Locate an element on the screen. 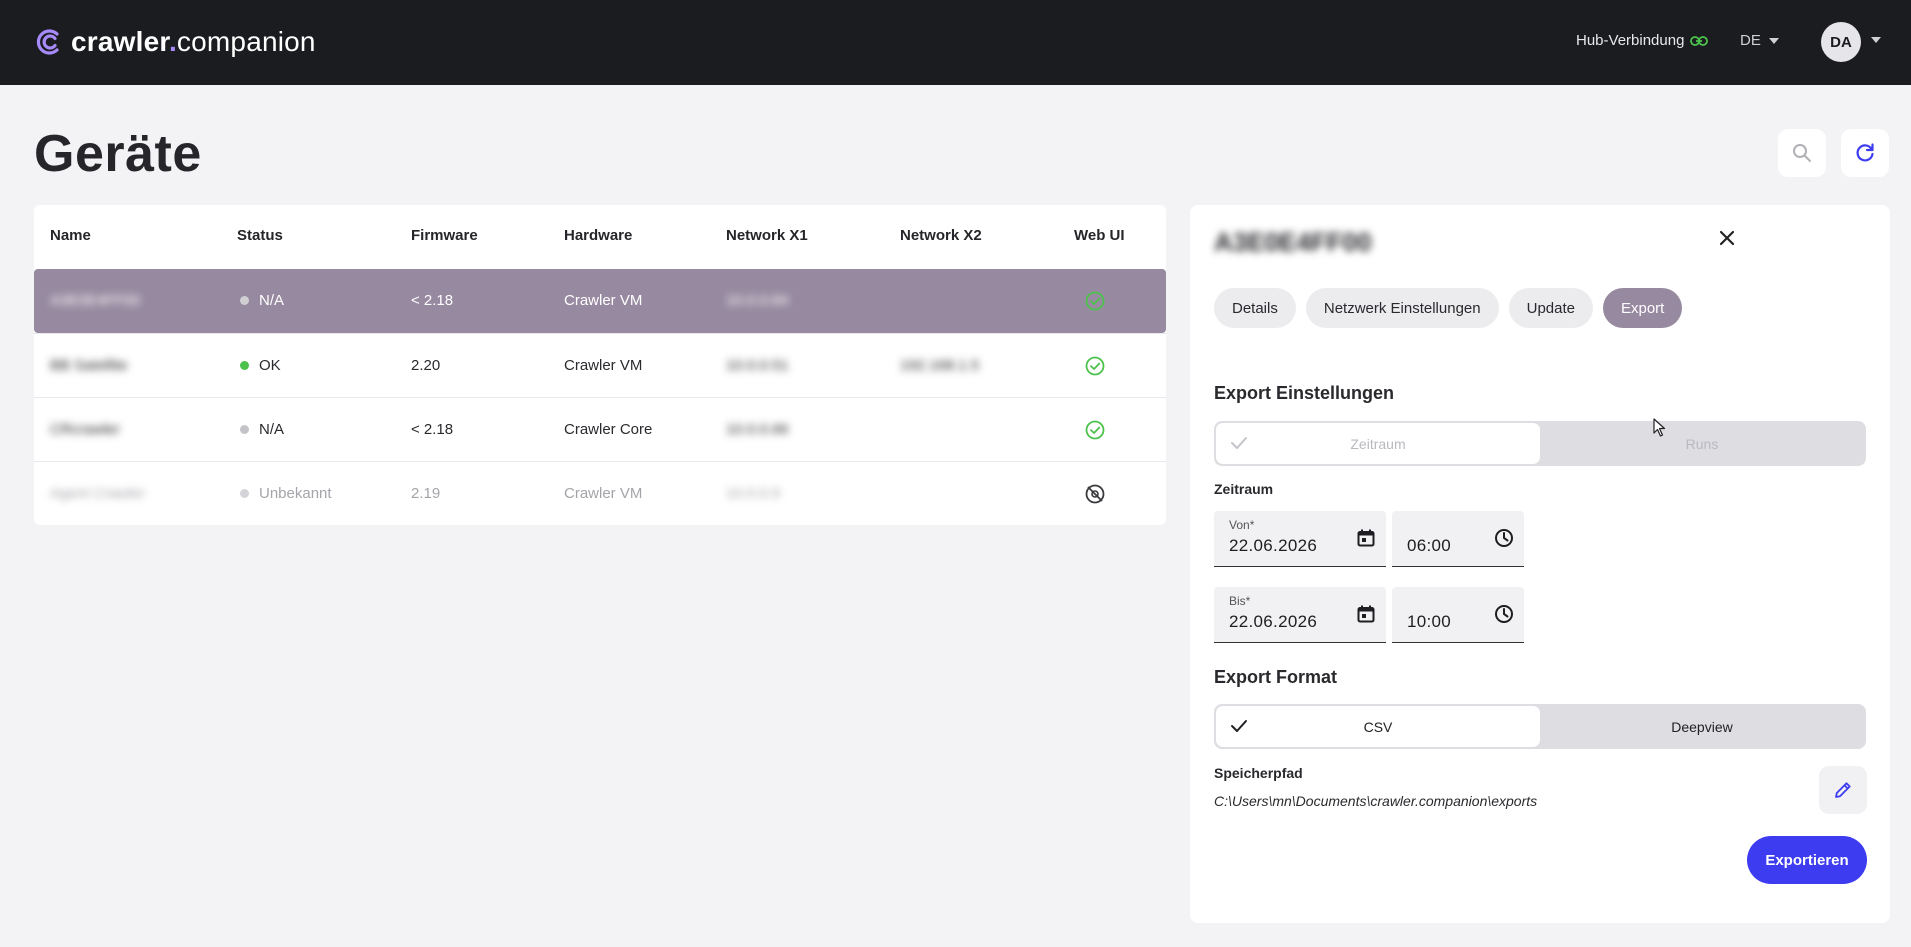 The height and width of the screenshot is (947, 1911). column-header-web-ui: Web UI is located at coordinates (1099, 235).